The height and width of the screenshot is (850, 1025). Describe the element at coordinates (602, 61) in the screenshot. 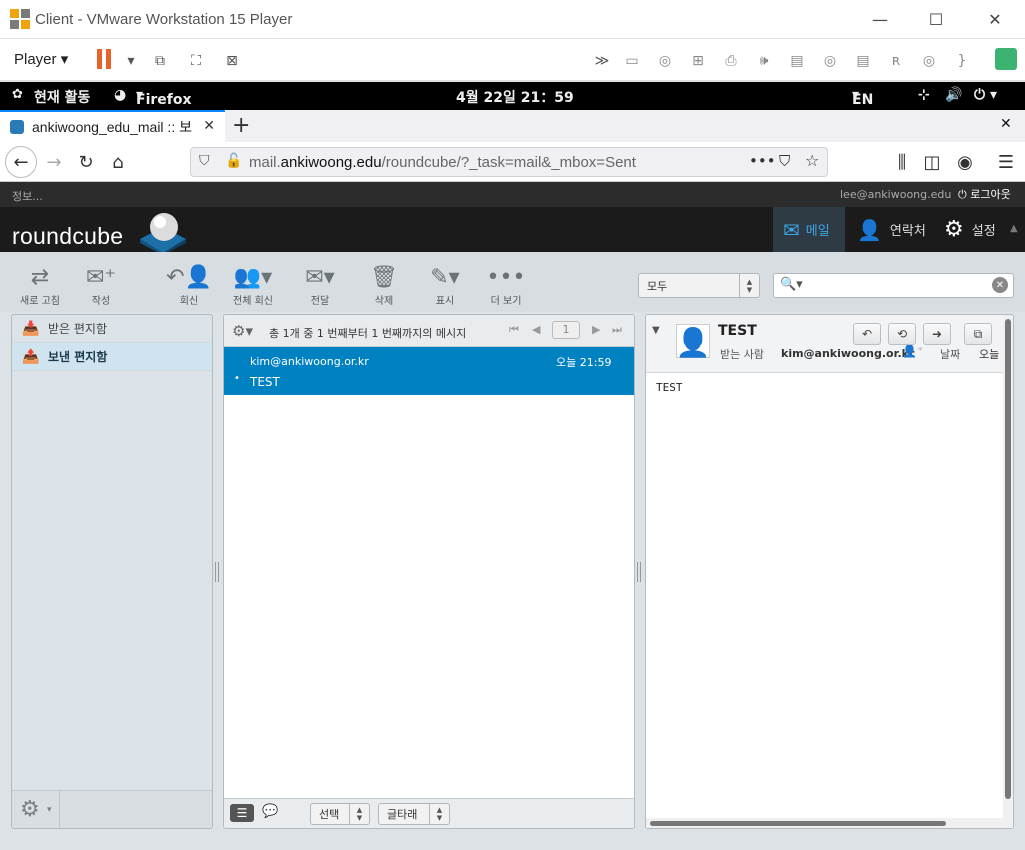

I see `more-devices-icon: ≫` at that location.